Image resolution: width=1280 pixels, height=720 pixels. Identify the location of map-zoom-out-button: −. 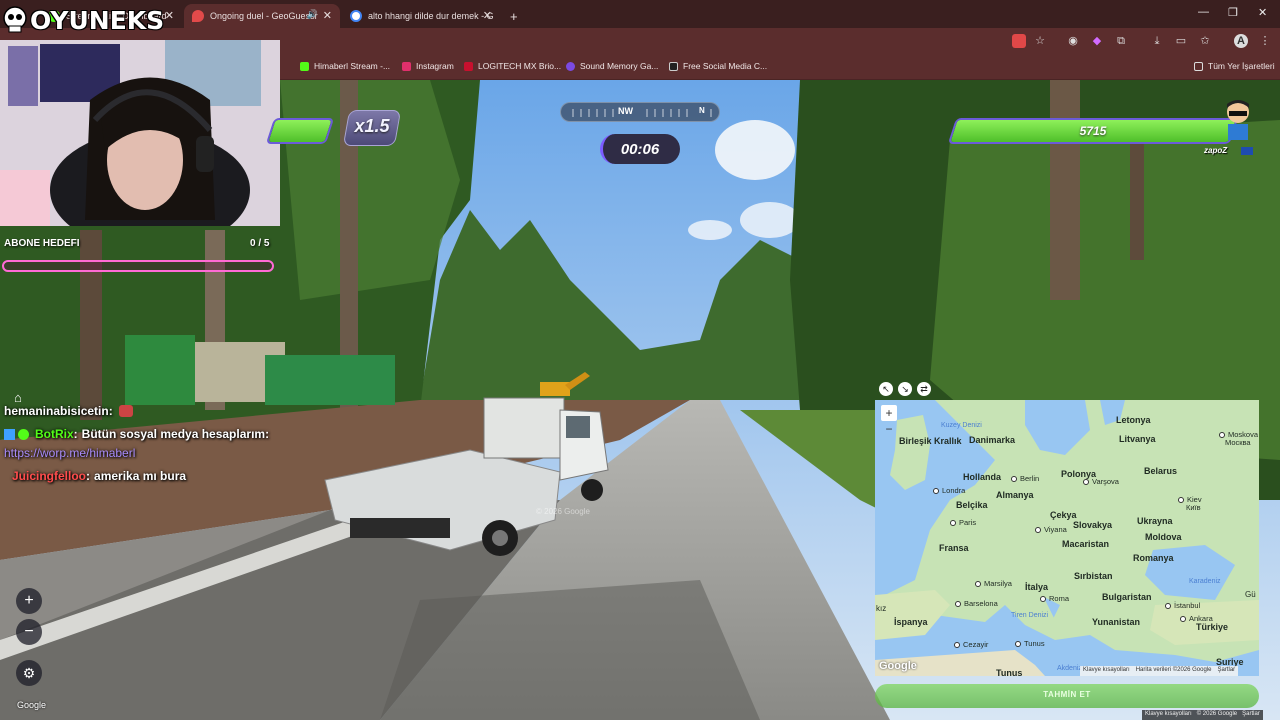
(889, 429).